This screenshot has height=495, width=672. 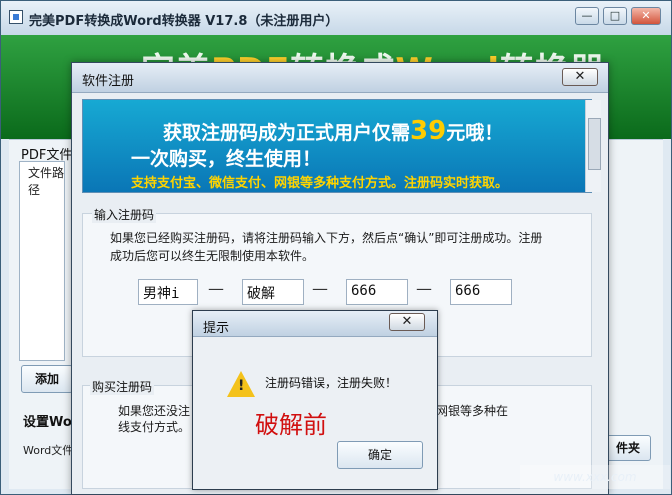 What do you see at coordinates (51, 422) in the screenshot?
I see `settings-label: 设置Wor` at bounding box center [51, 422].